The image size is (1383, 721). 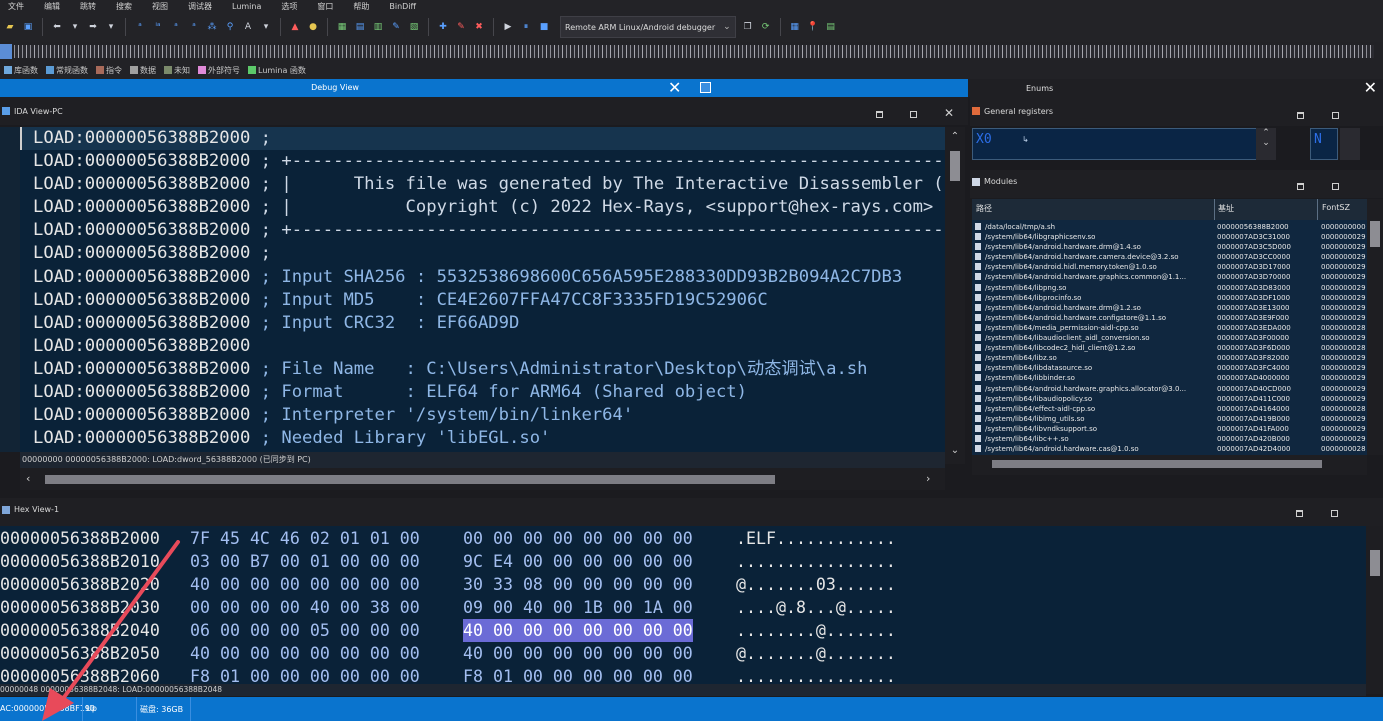 I want to click on menu-bindiff: BinDiff, so click(x=402, y=6).